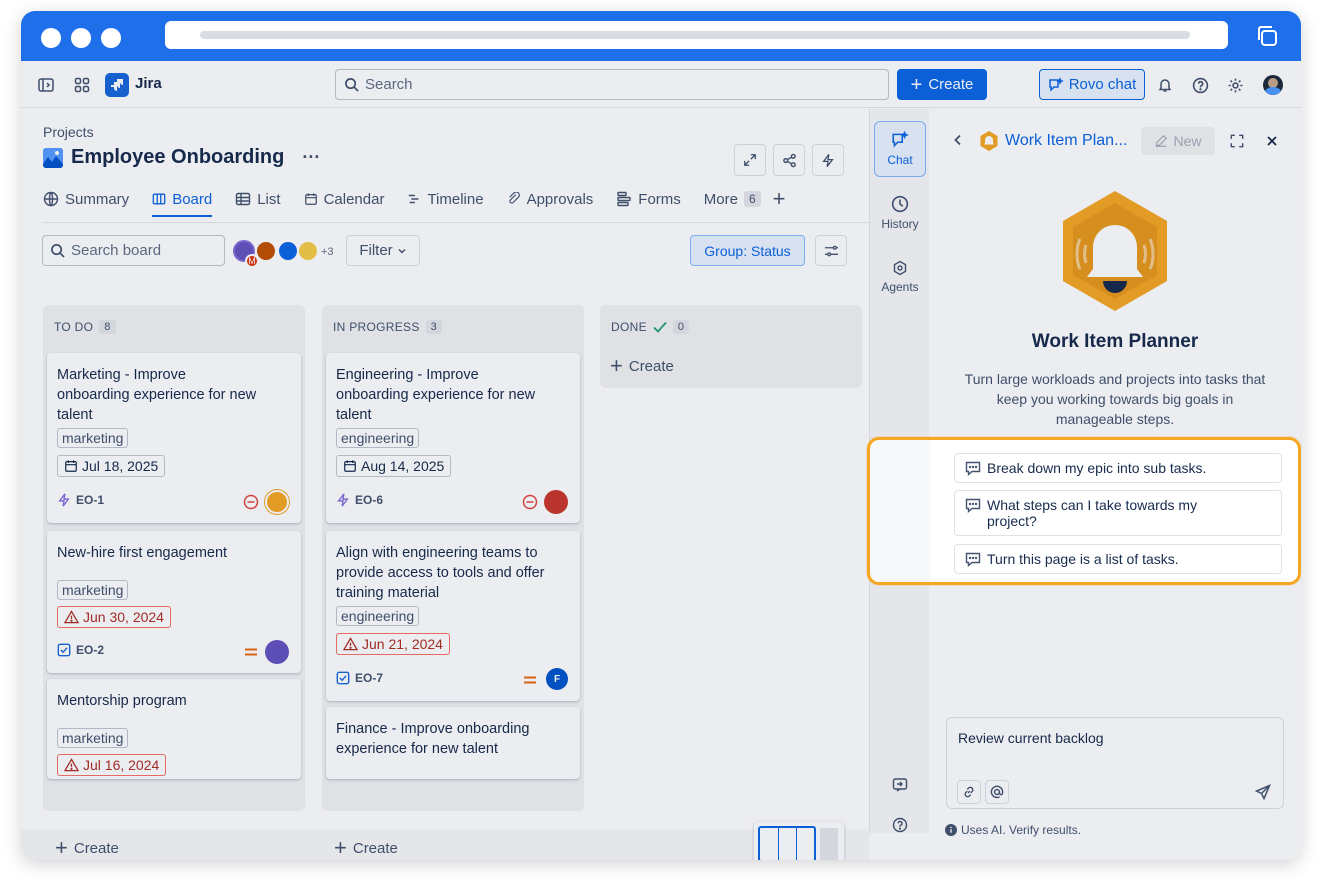  Describe the element at coordinates (900, 213) in the screenshot. I see `rail-history-button: History` at that location.